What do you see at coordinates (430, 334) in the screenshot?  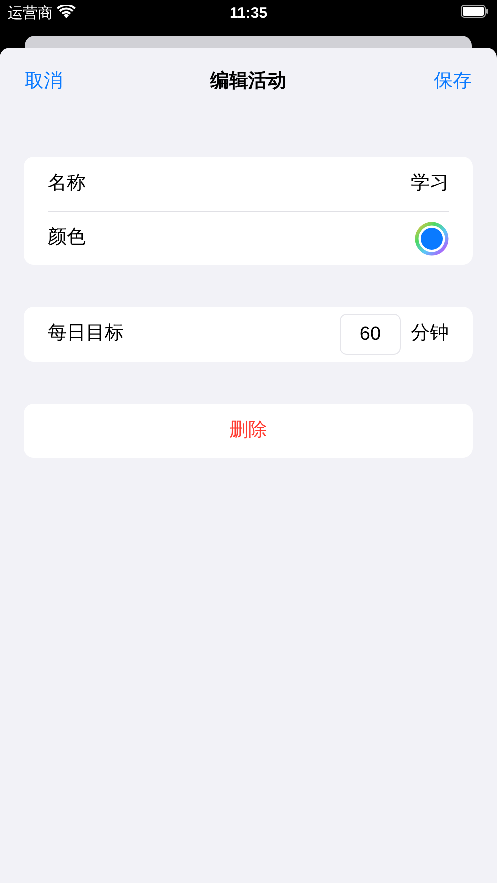 I see `unit-label: 分钟` at bounding box center [430, 334].